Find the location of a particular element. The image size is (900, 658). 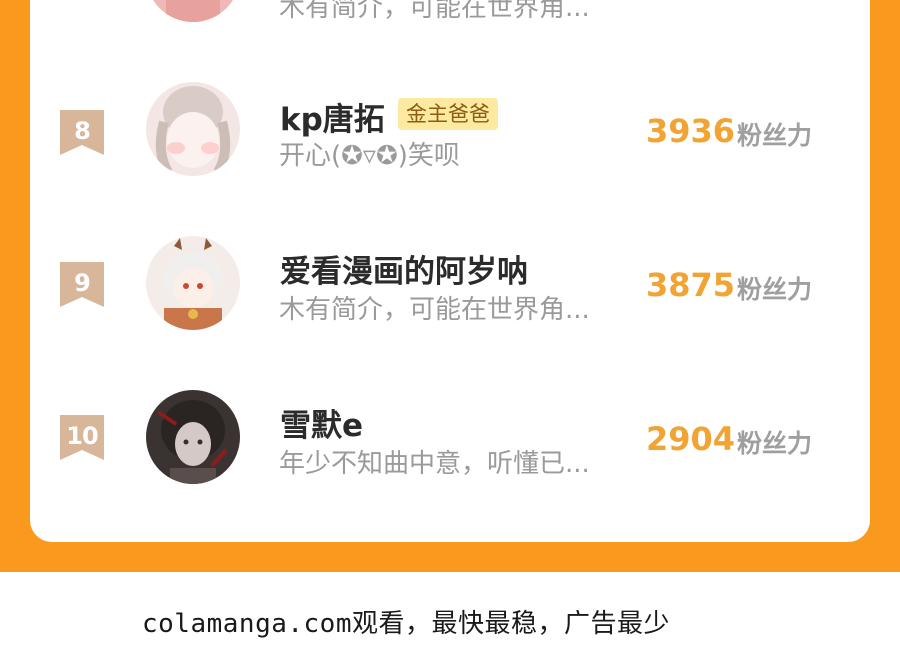

fan-count: 2904 is located at coordinates (691, 439).